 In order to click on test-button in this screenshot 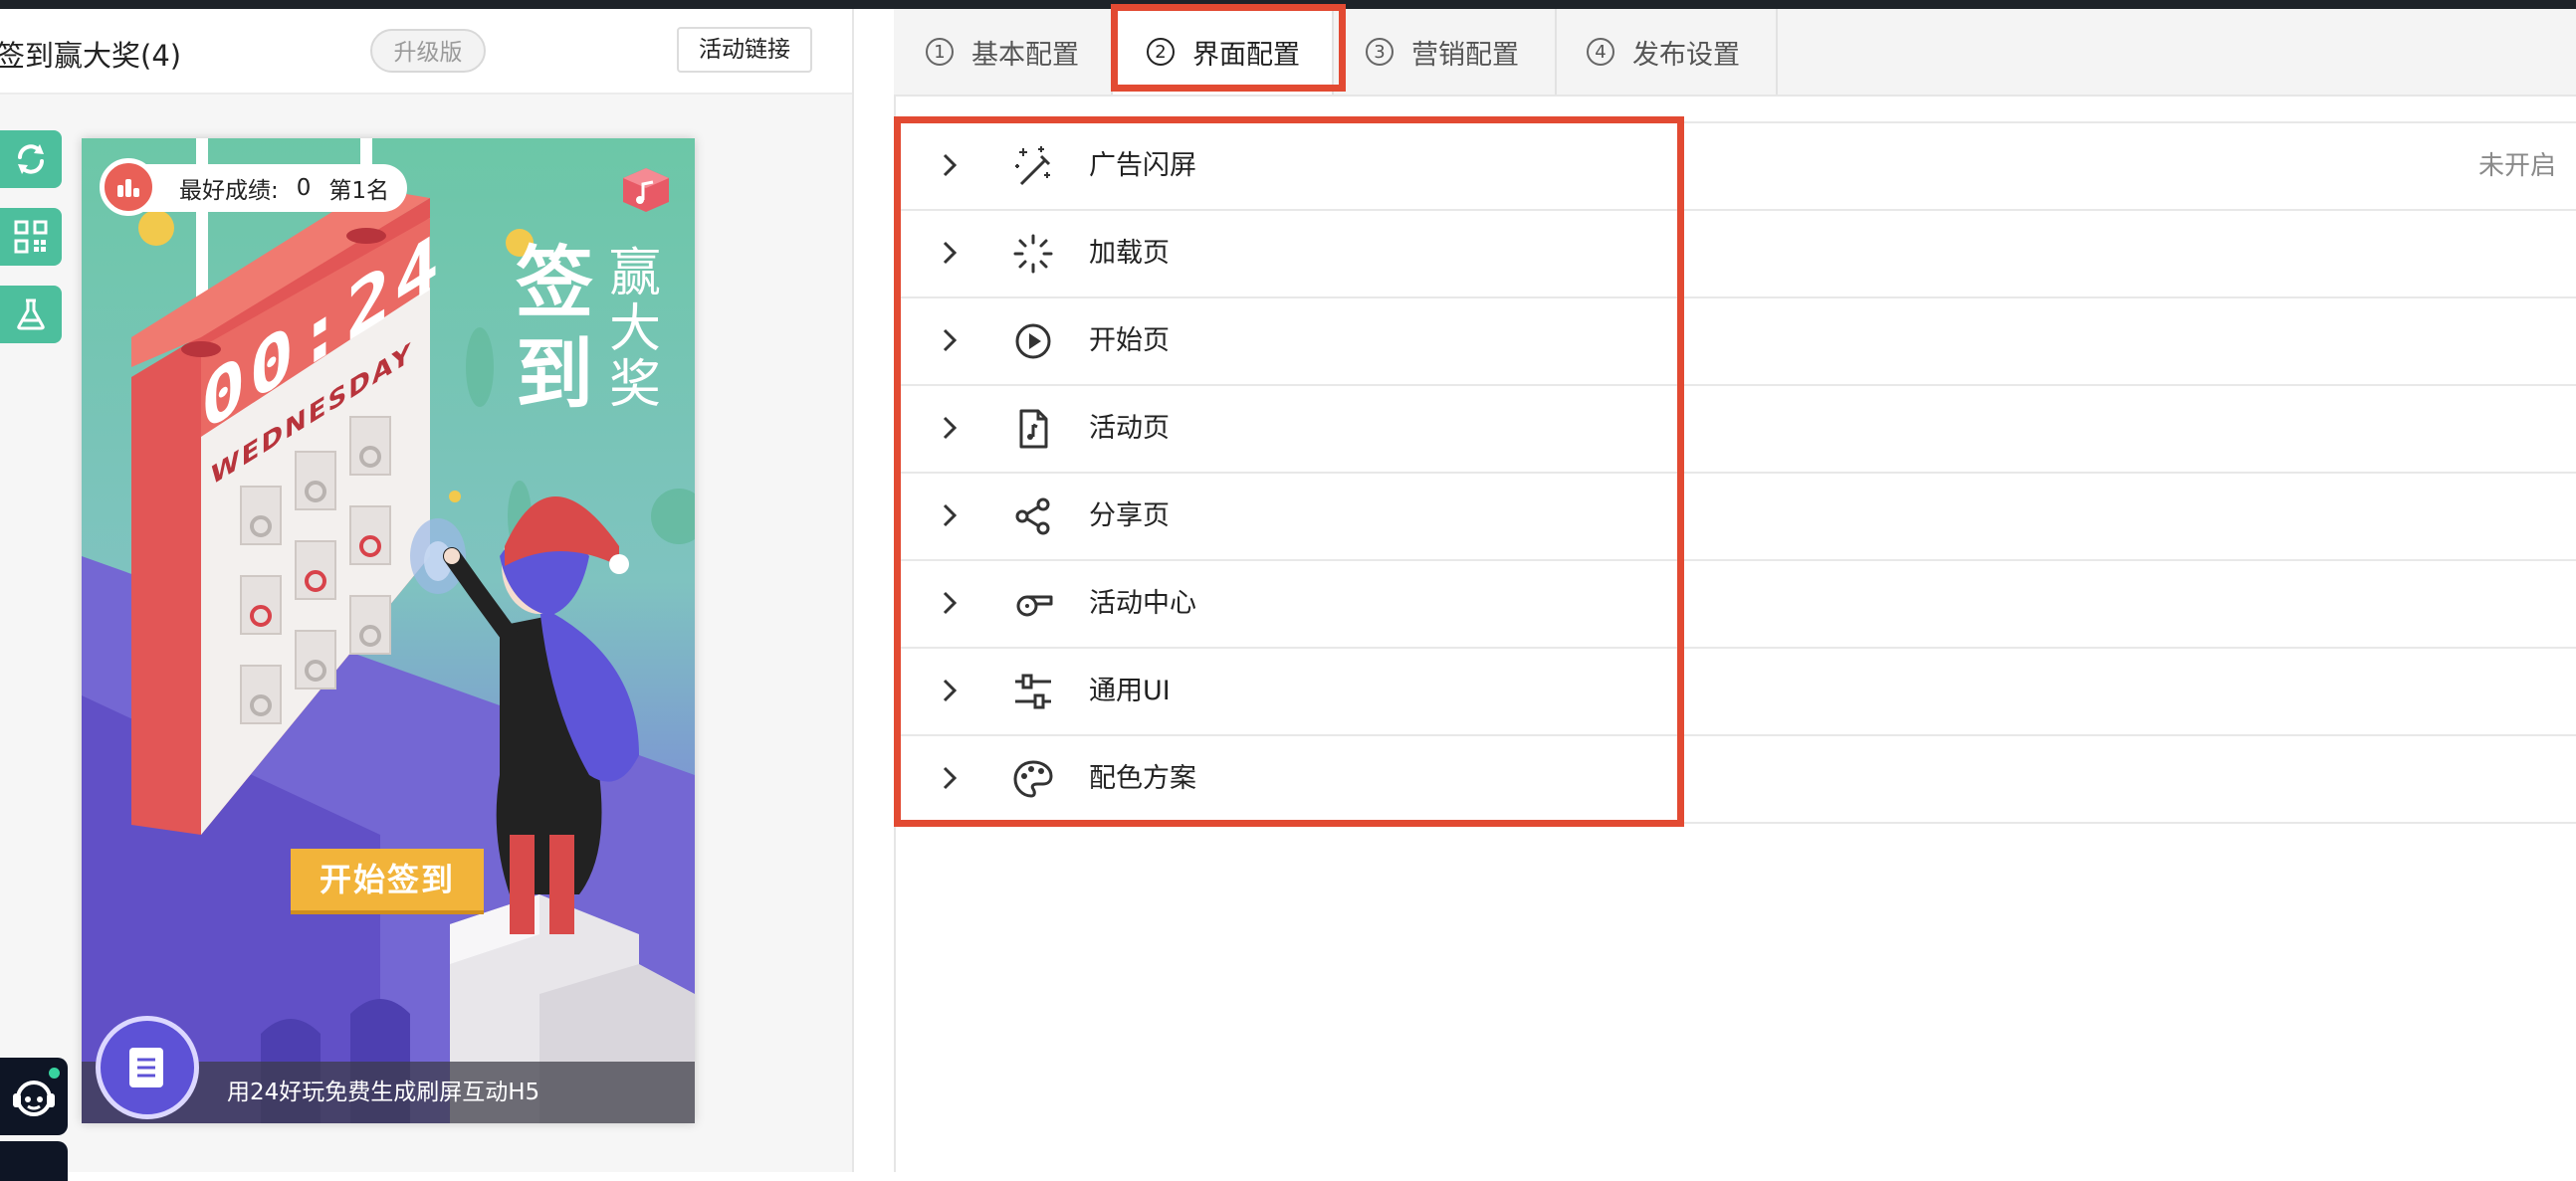, I will do `click(31, 314)`.